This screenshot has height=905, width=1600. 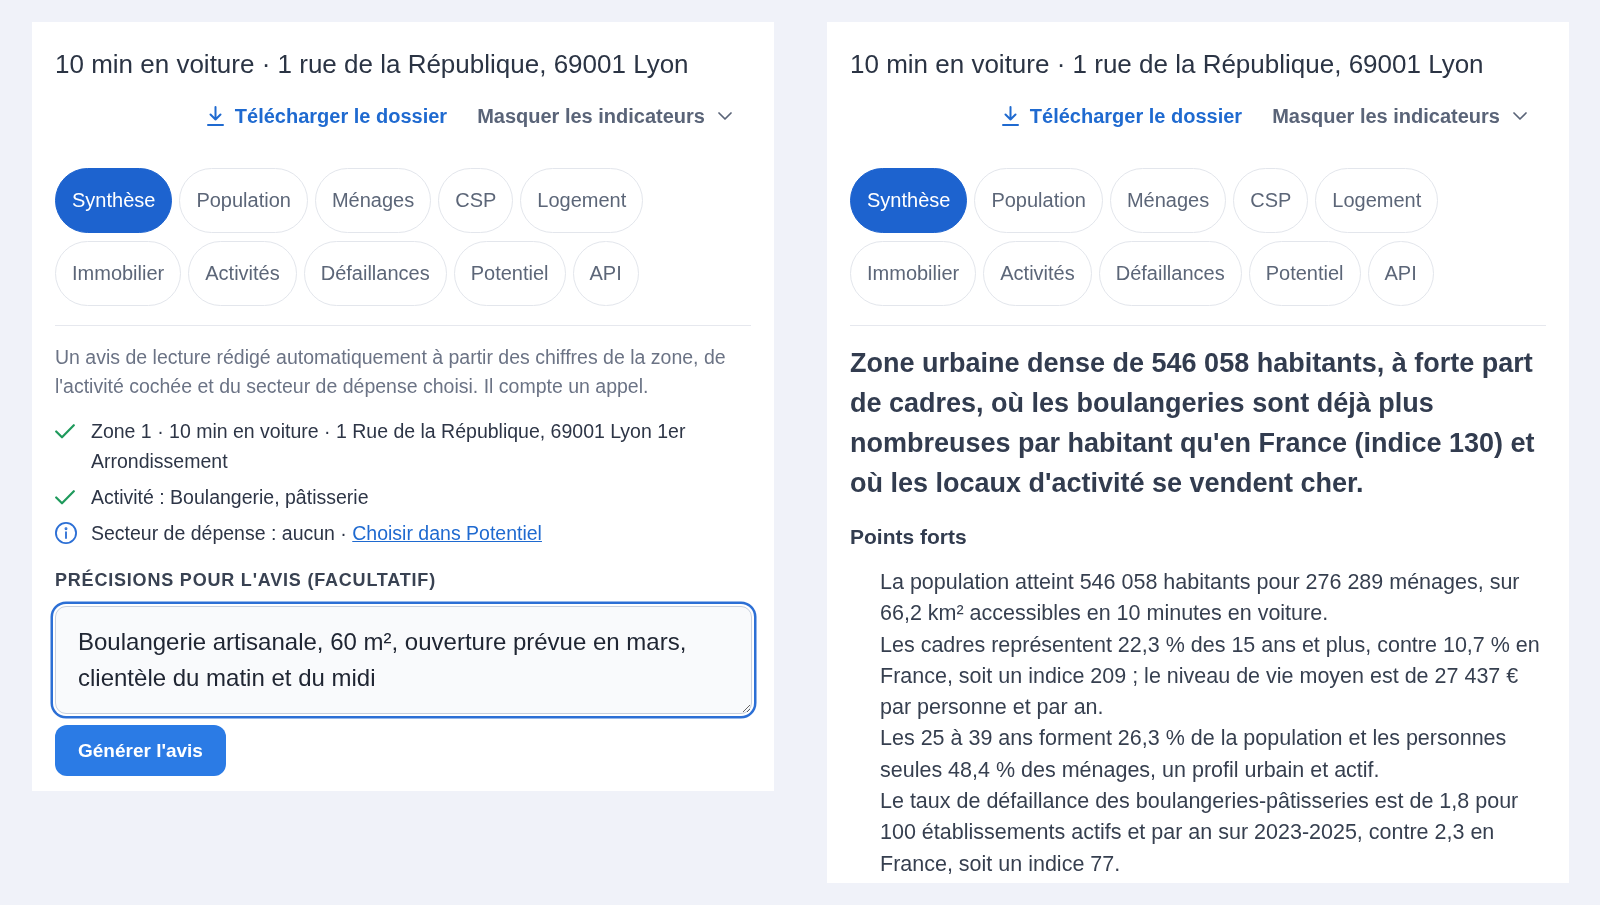 I want to click on field-label: PRÉCISIONS POUR L'AVIS (FACULTATIF), so click(x=246, y=580).